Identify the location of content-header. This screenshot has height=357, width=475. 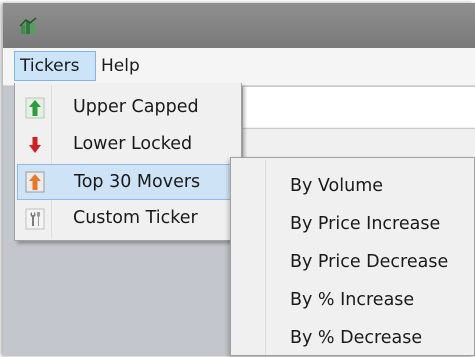
(359, 107).